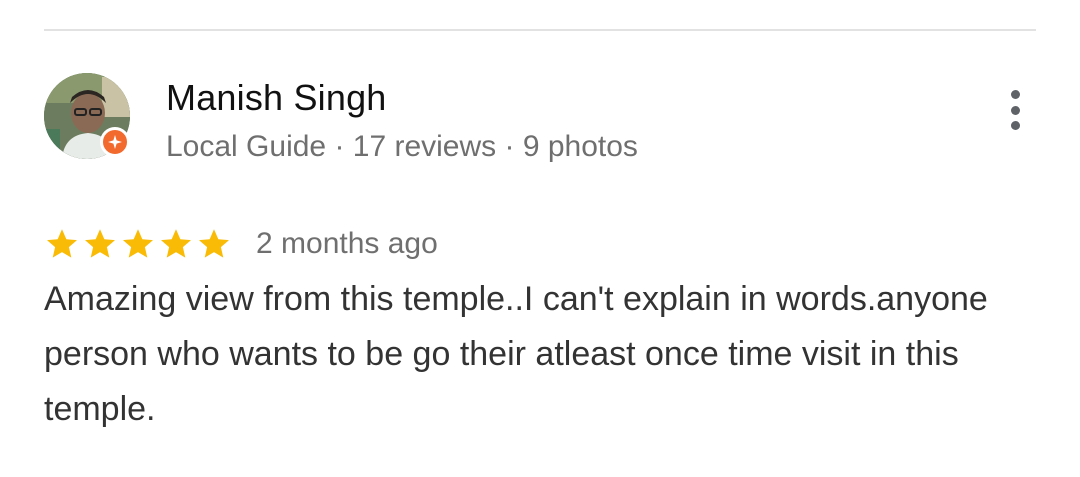 The width and height of the screenshot is (1080, 477). I want to click on local-guide-badge-icon, so click(115, 142).